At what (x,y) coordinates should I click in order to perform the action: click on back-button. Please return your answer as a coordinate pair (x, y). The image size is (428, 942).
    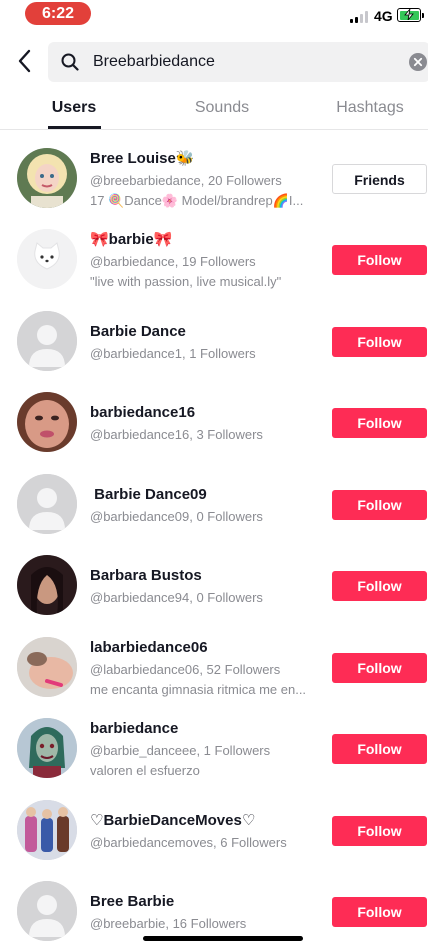
    Looking at the image, I should click on (25, 61).